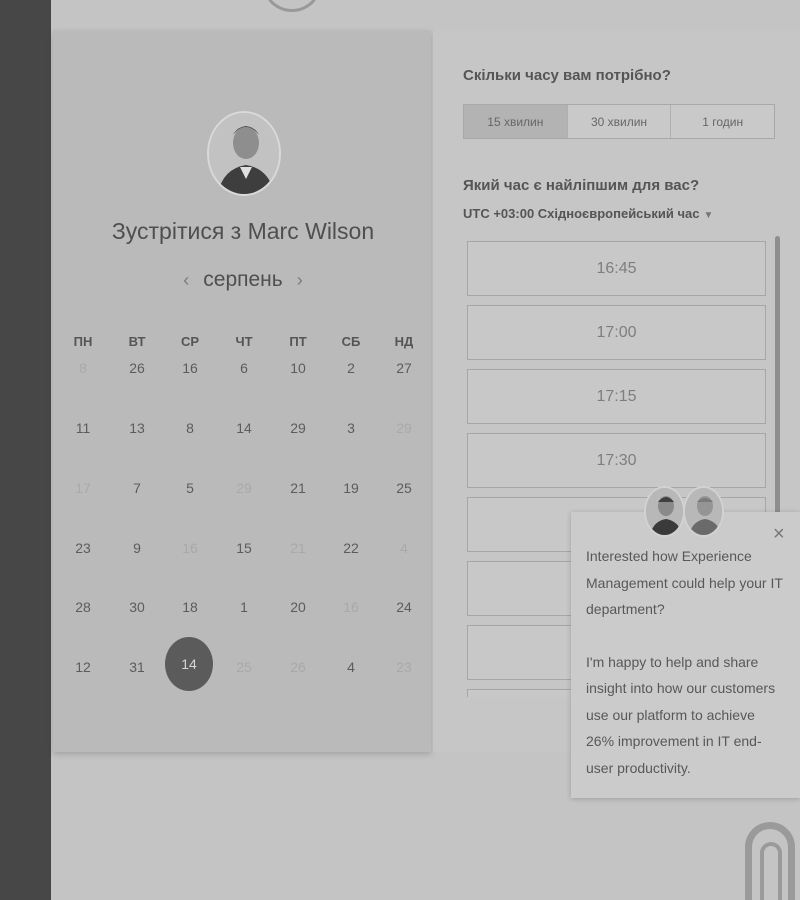 The height and width of the screenshot is (900, 800). Describe the element at coordinates (137, 548) in the screenshot. I see `day-cell: 9` at that location.